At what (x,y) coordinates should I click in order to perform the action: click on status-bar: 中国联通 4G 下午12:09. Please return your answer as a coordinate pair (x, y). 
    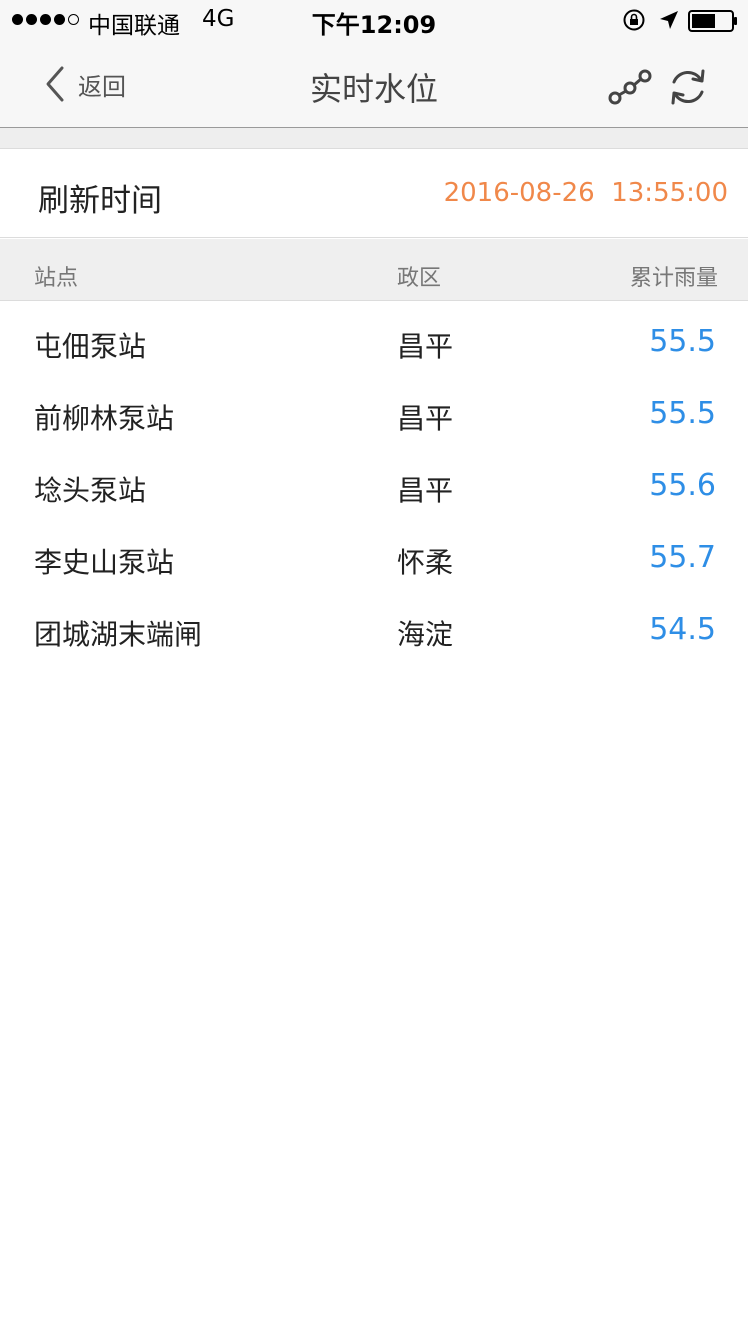
    Looking at the image, I should click on (374, 20).